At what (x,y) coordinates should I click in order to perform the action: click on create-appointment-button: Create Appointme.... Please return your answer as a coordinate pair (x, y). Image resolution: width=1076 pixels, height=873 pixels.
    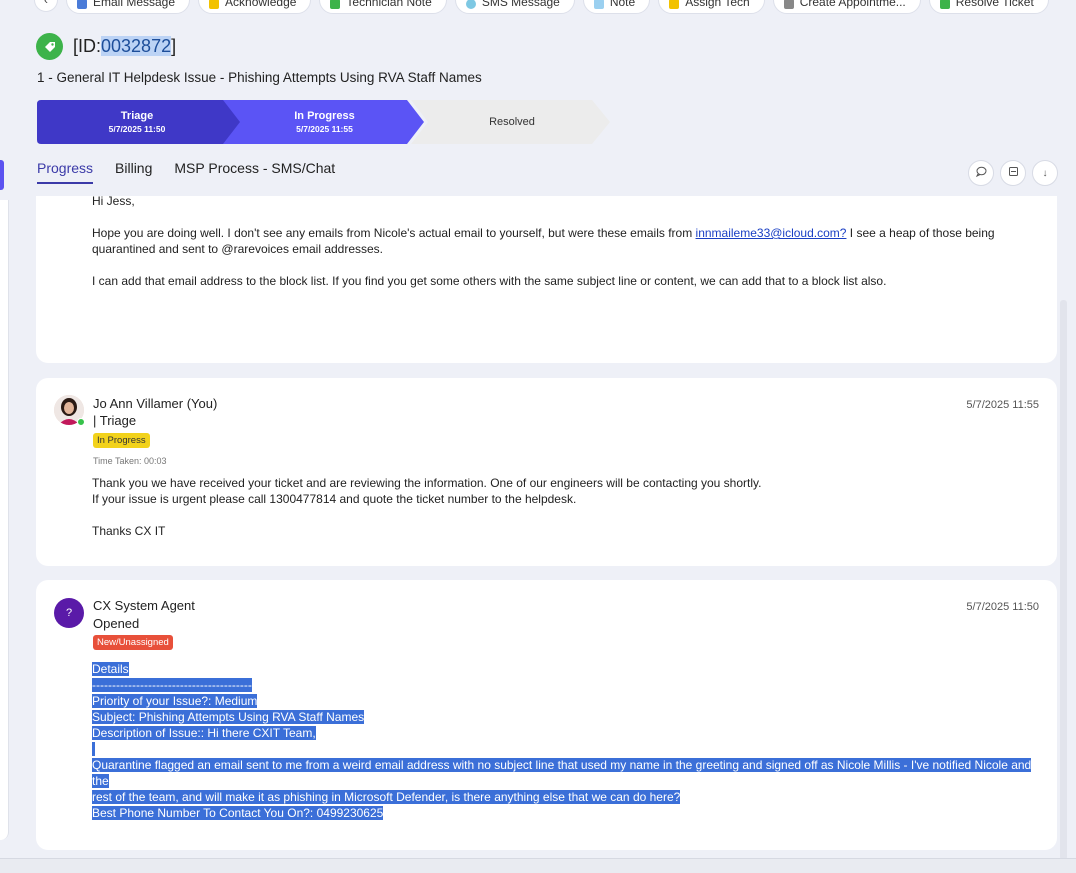
    Looking at the image, I should click on (846, 7).